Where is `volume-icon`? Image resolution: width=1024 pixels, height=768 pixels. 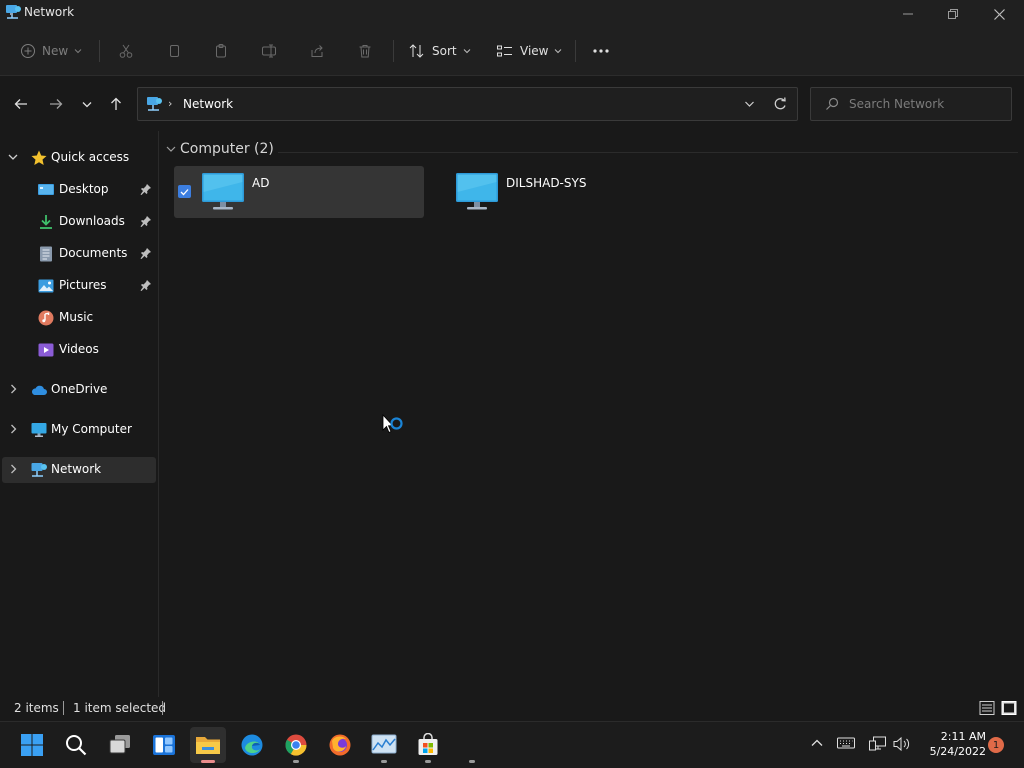 volume-icon is located at coordinates (902, 744).